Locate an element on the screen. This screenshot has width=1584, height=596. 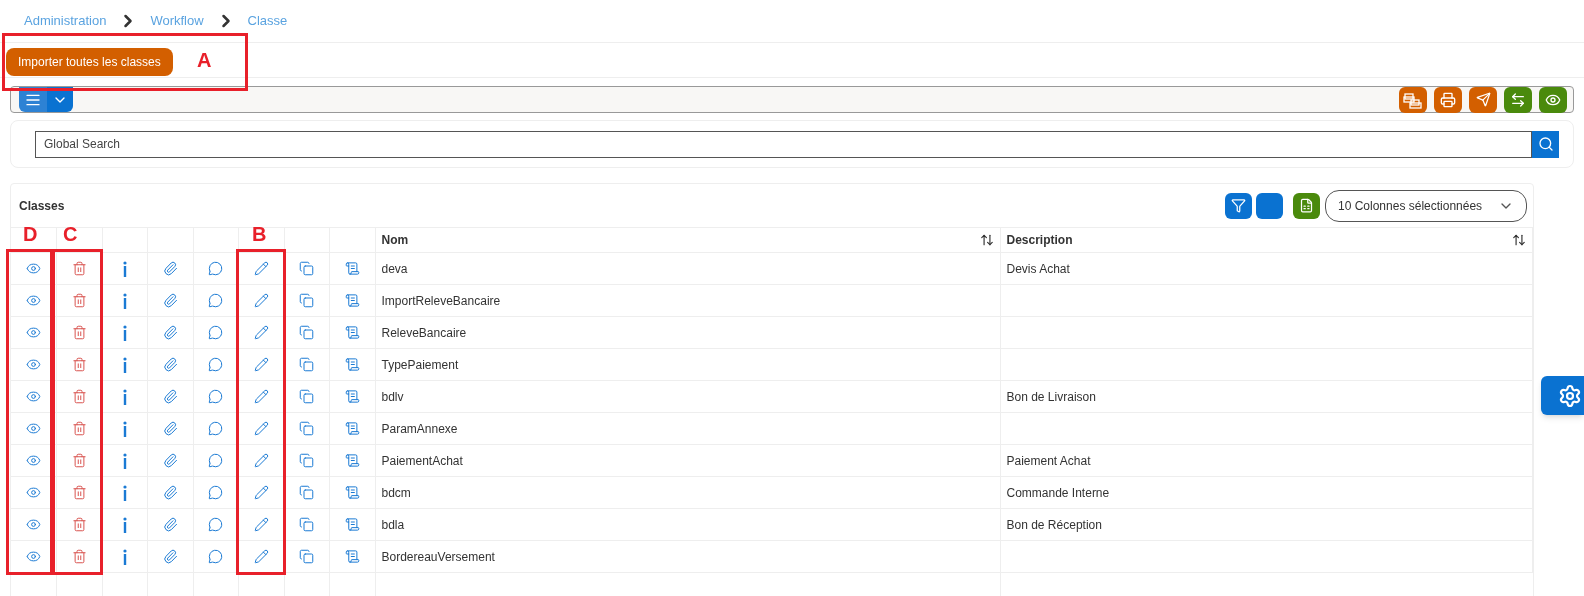
print-button is located at coordinates (1448, 99).